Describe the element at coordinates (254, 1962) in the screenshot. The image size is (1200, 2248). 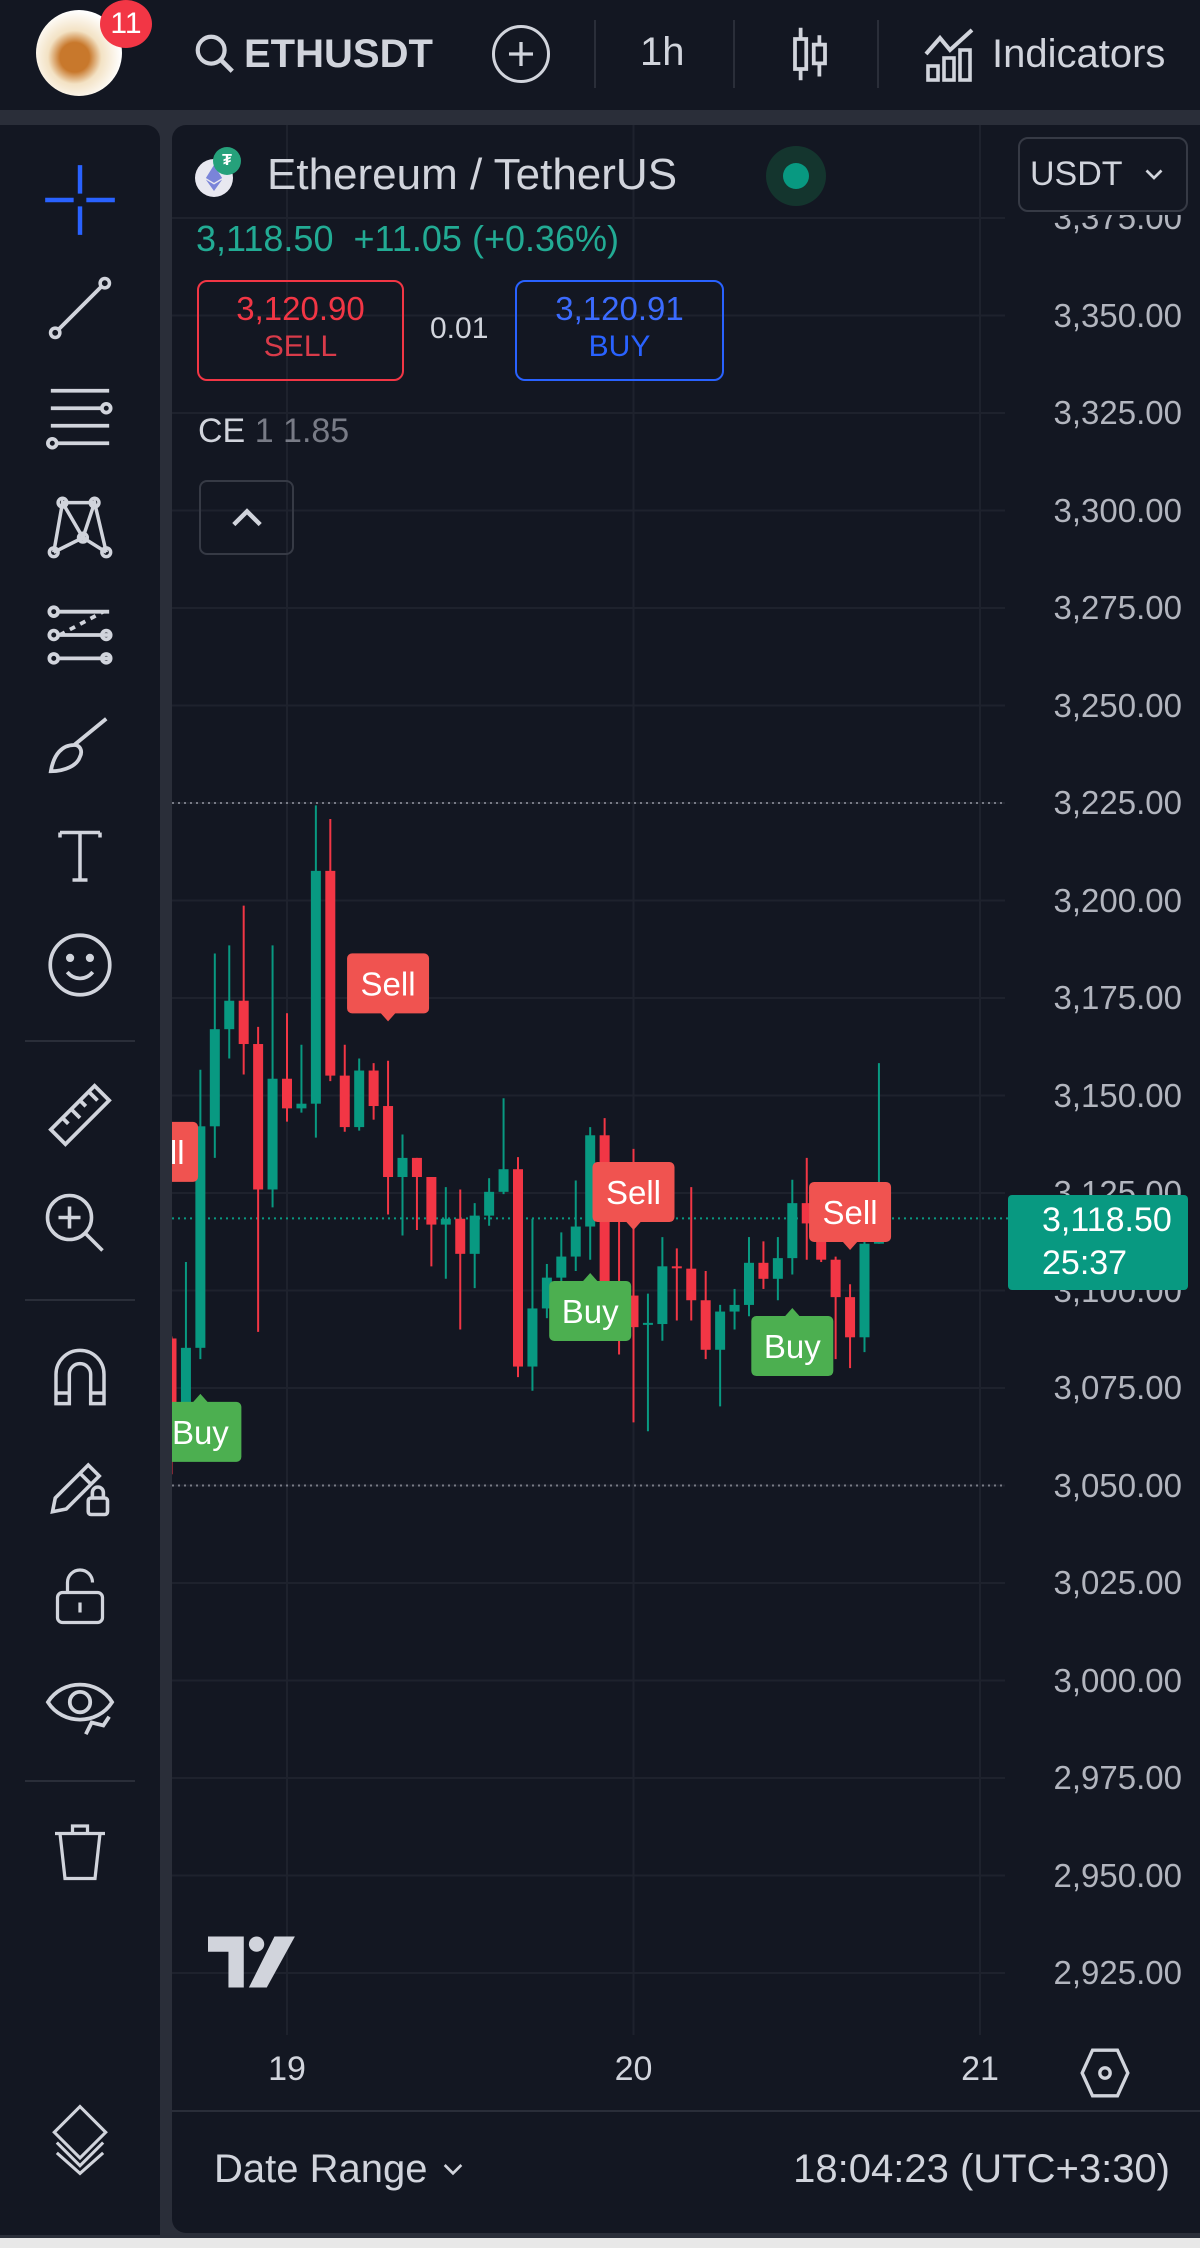
I see `tradingview-logo` at that location.